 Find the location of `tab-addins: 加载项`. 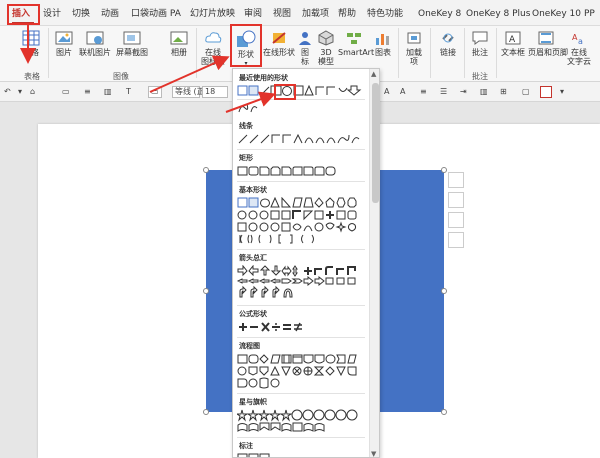

tab-addins: 加载项 is located at coordinates (315, 14).